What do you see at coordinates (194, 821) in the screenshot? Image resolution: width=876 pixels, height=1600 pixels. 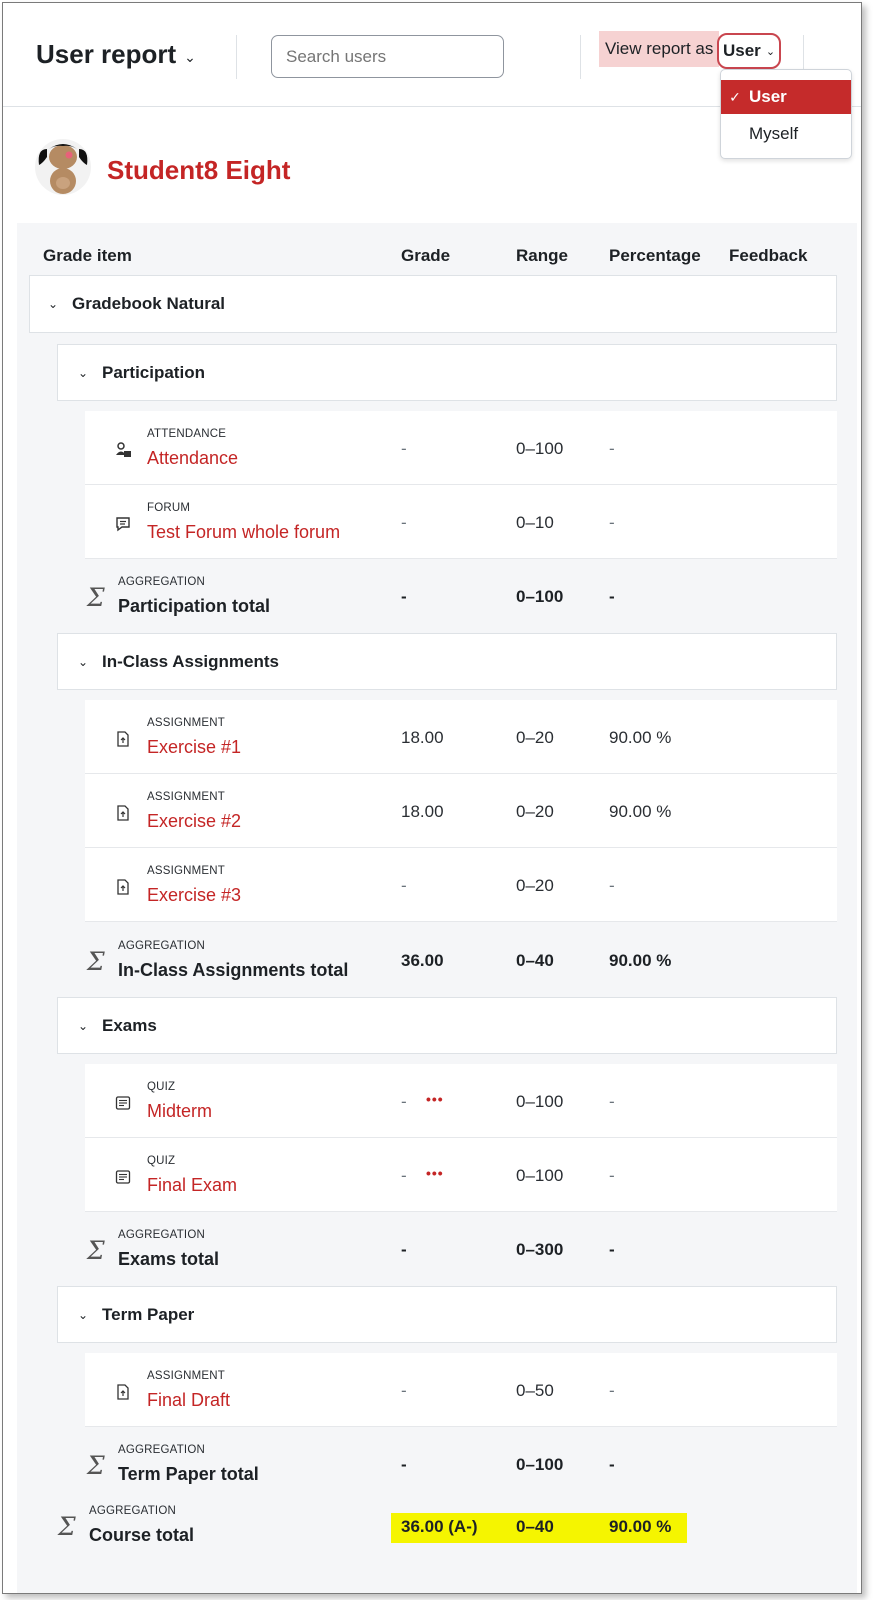 I see `grade-item-link: Exercise #2` at bounding box center [194, 821].